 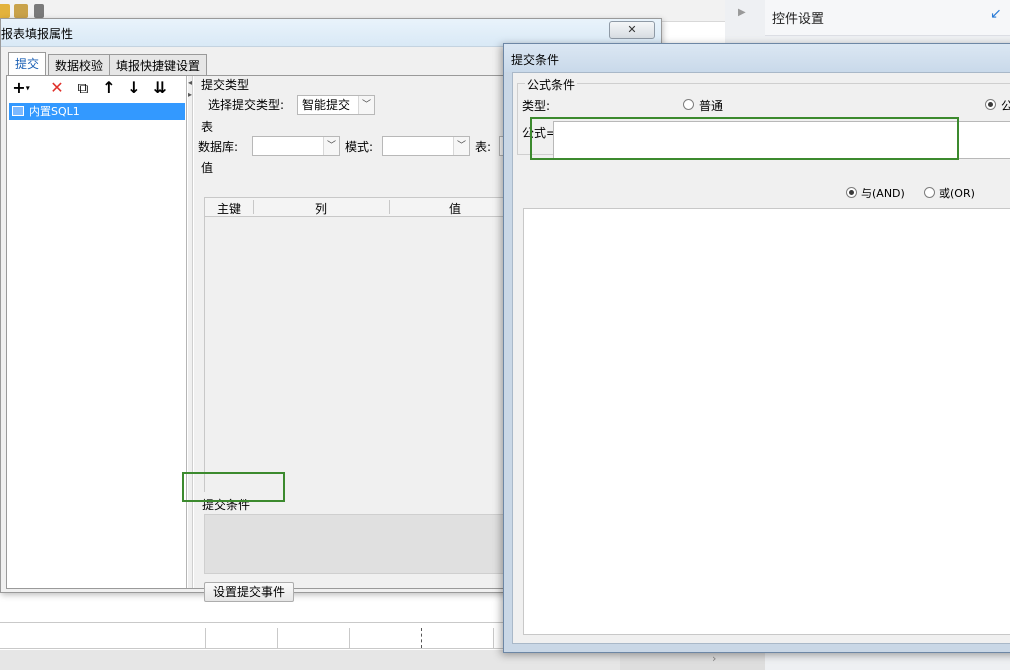 What do you see at coordinates (207, 127) in the screenshot?
I see `section-table: 表` at bounding box center [207, 127].